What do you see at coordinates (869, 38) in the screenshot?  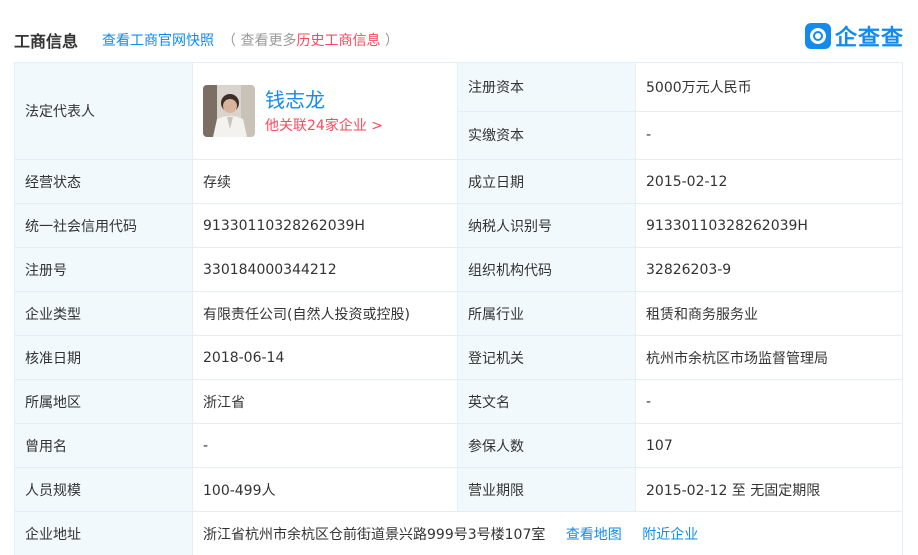 I see `logo-text: 企查查` at bounding box center [869, 38].